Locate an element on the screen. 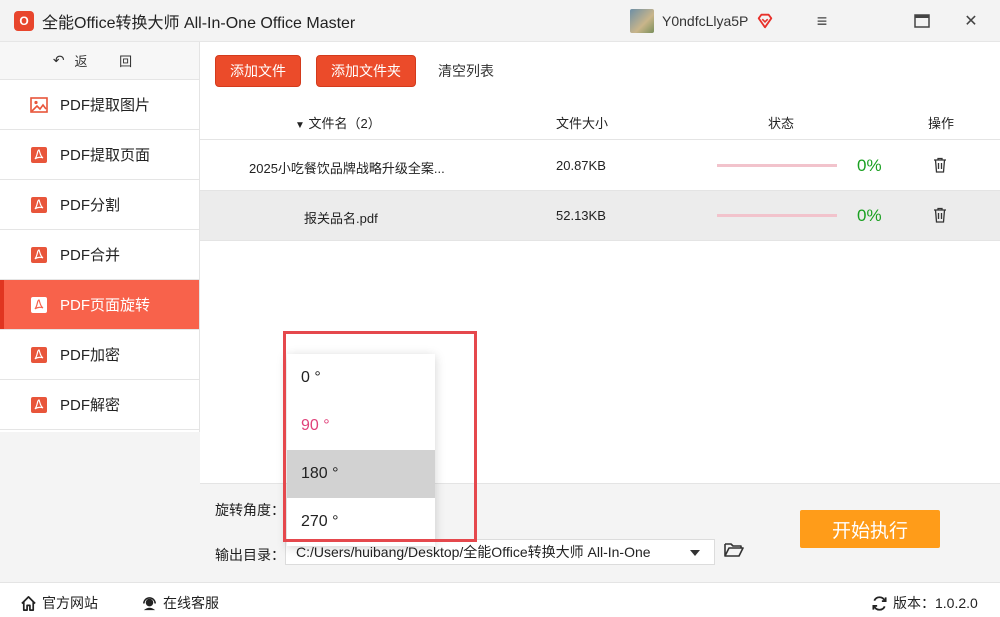 The width and height of the screenshot is (1000, 617). rotation-option-90: 90 ° is located at coordinates (361, 426).